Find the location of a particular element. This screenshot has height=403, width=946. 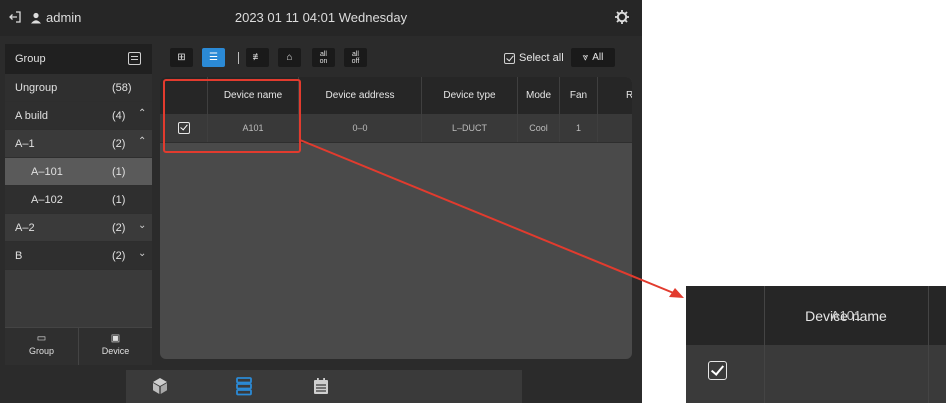

toolbar-divider is located at coordinates (238, 58).